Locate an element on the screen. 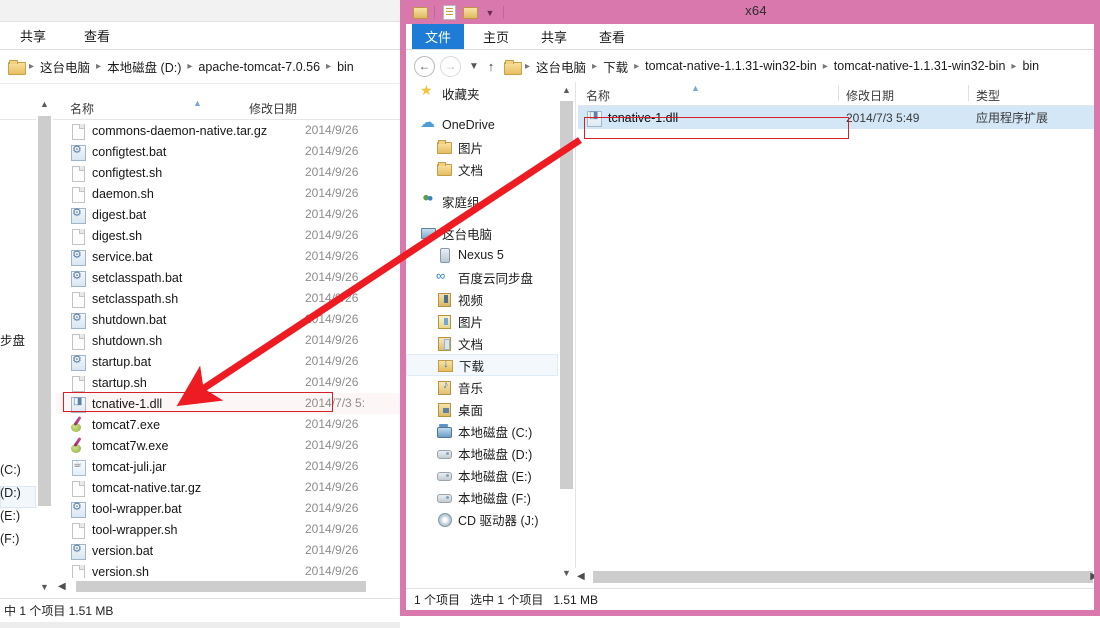 This screenshot has height=628, width=1100. right-breadcrumb-tomcat-native-outer: tomcat-native-1.1.31-win32-bin is located at coordinates (731, 66).